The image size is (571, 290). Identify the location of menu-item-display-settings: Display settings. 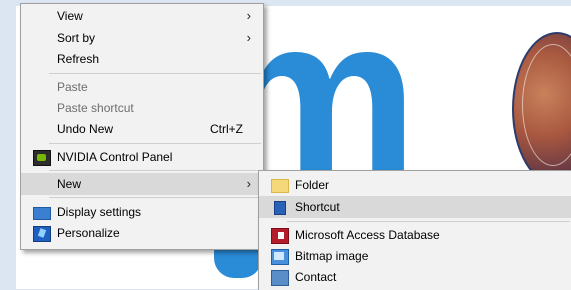
(142, 212).